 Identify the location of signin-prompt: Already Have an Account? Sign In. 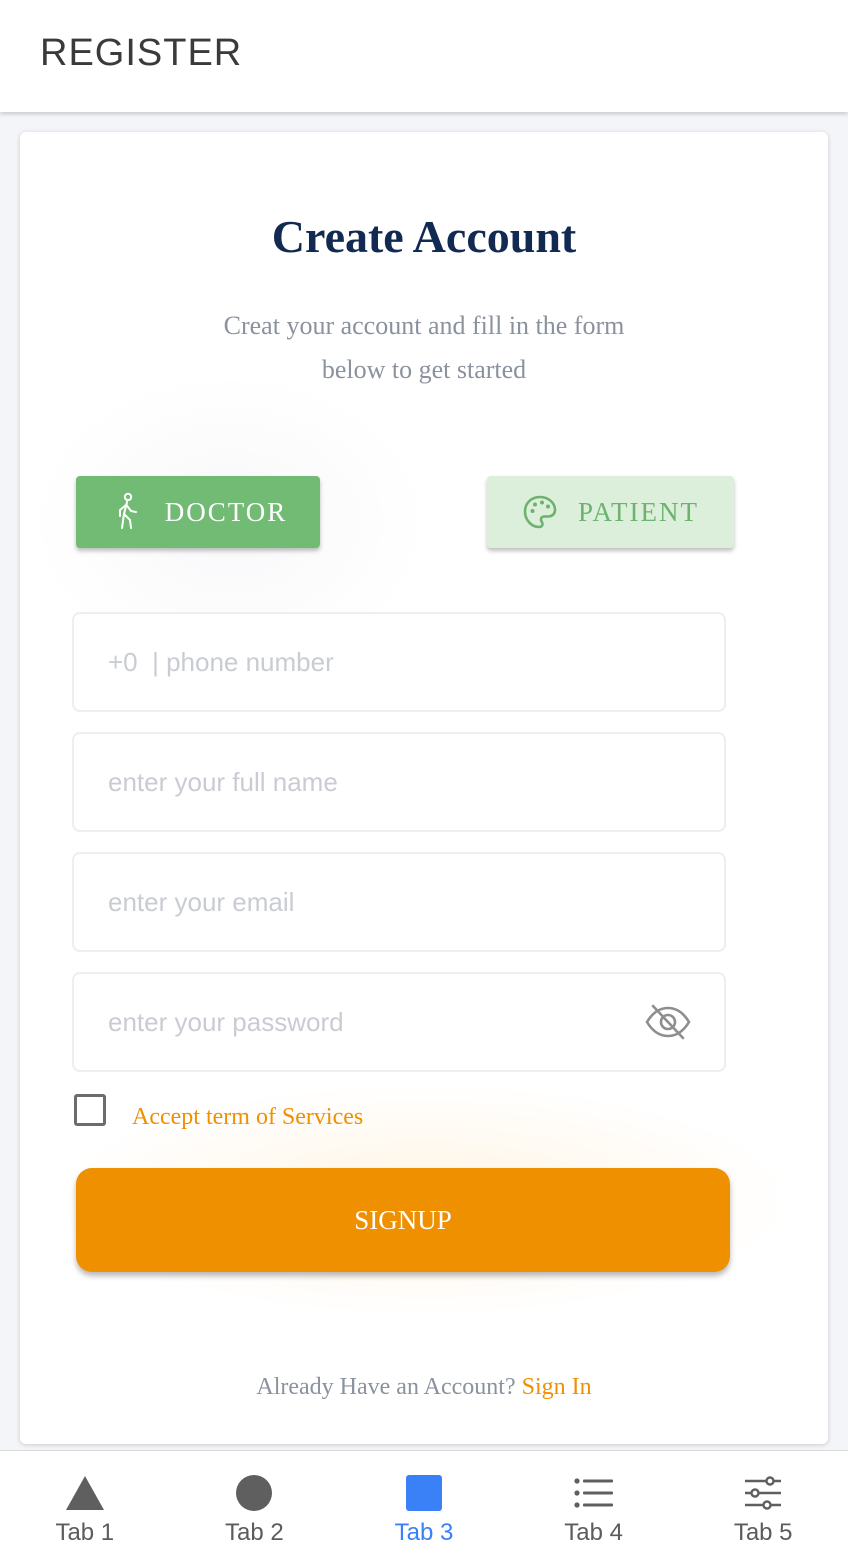
(424, 1387).